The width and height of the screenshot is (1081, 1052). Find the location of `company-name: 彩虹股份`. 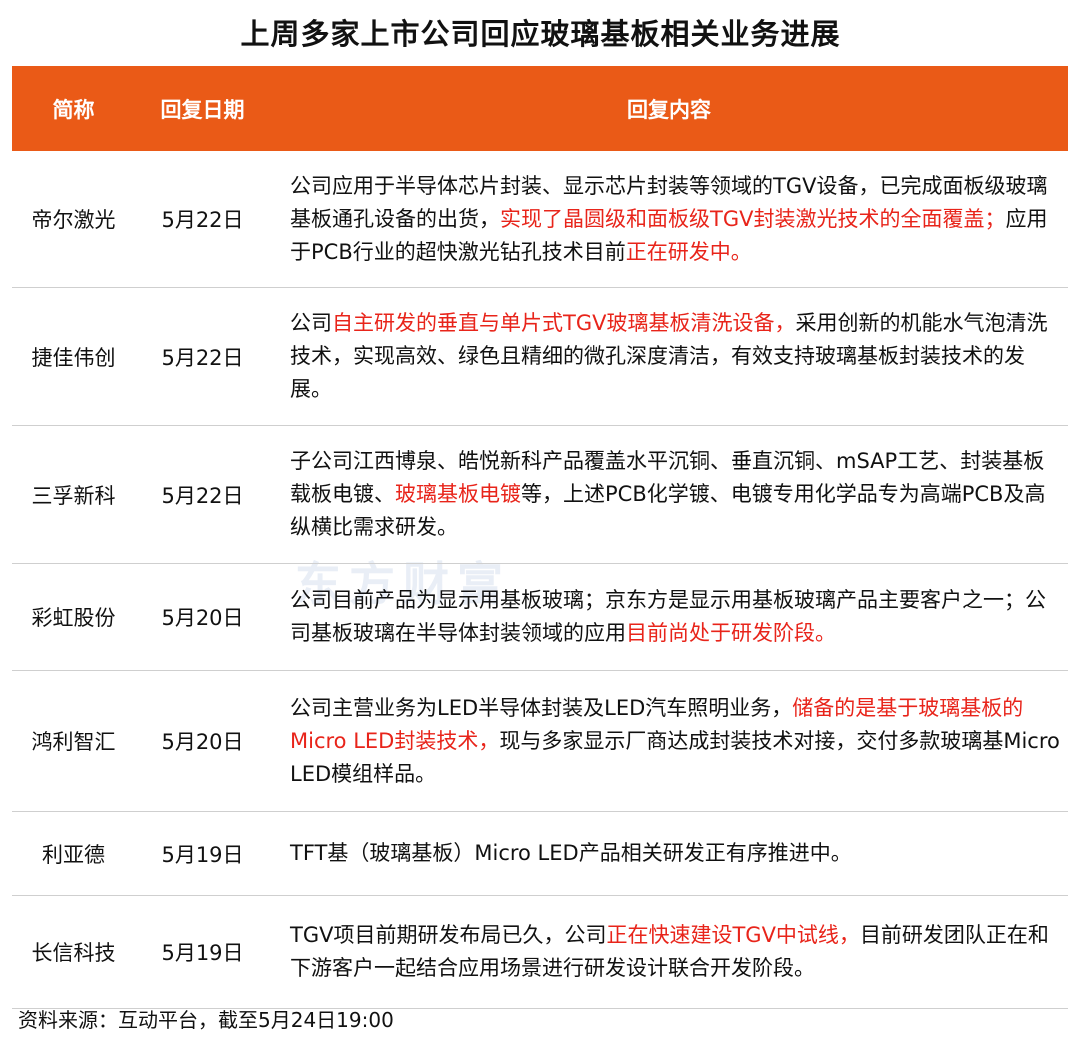

company-name: 彩虹股份 is located at coordinates (73, 618).